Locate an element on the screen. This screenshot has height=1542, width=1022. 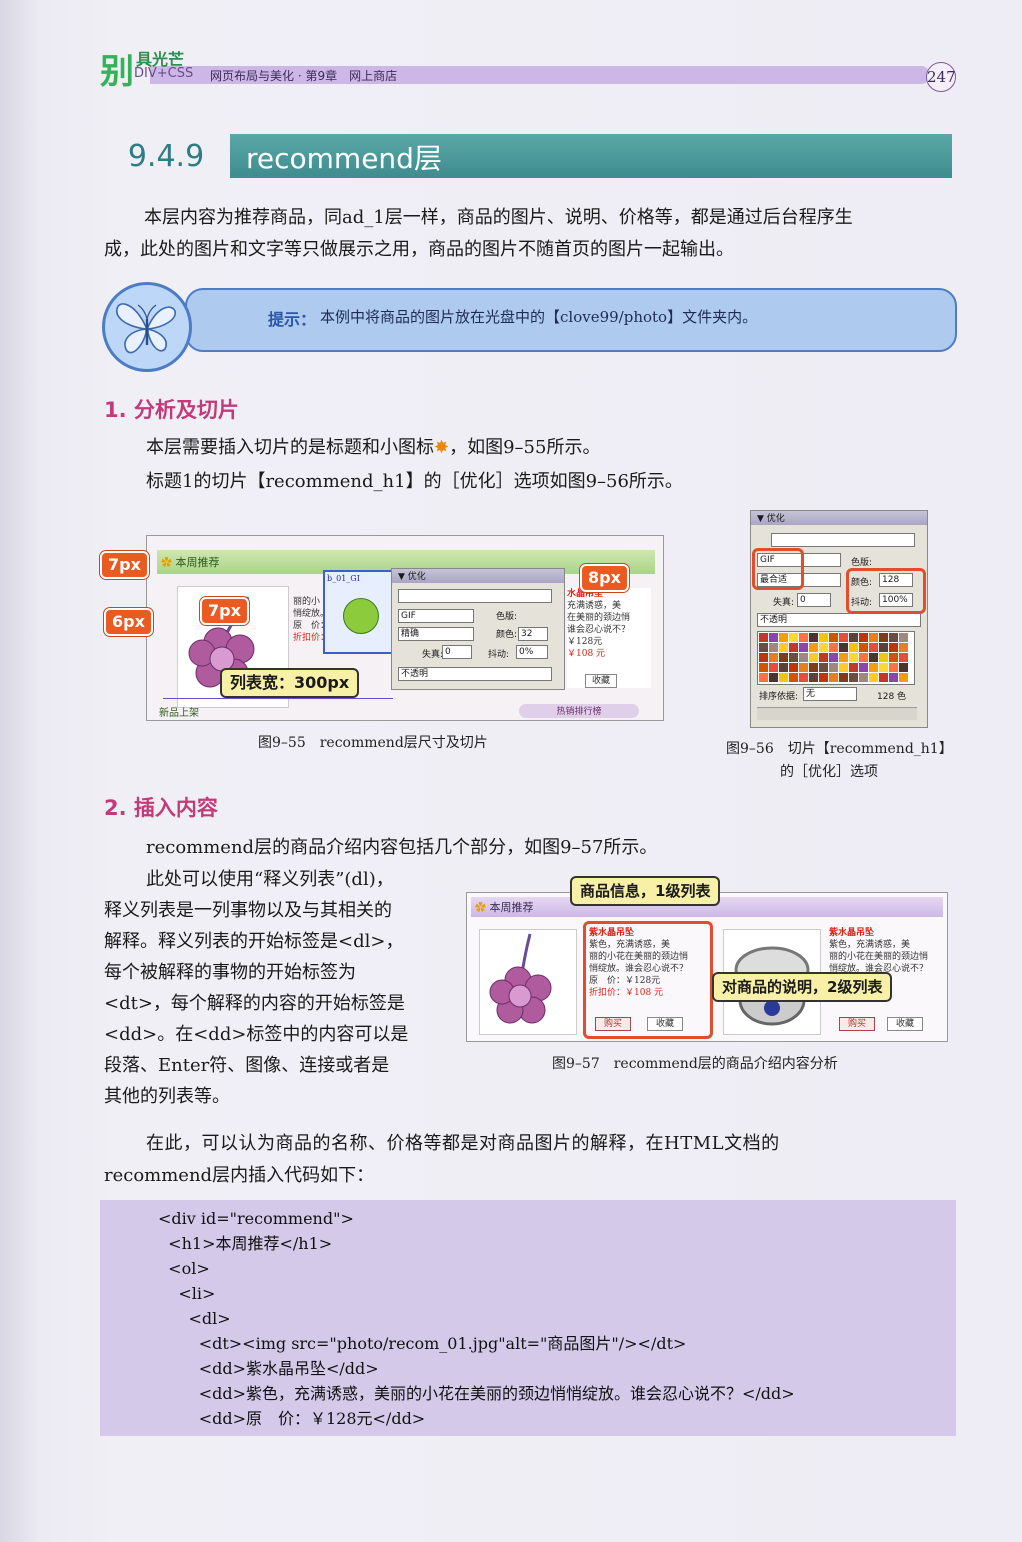
fig55-loss-input: 0 is located at coordinates (457, 652).